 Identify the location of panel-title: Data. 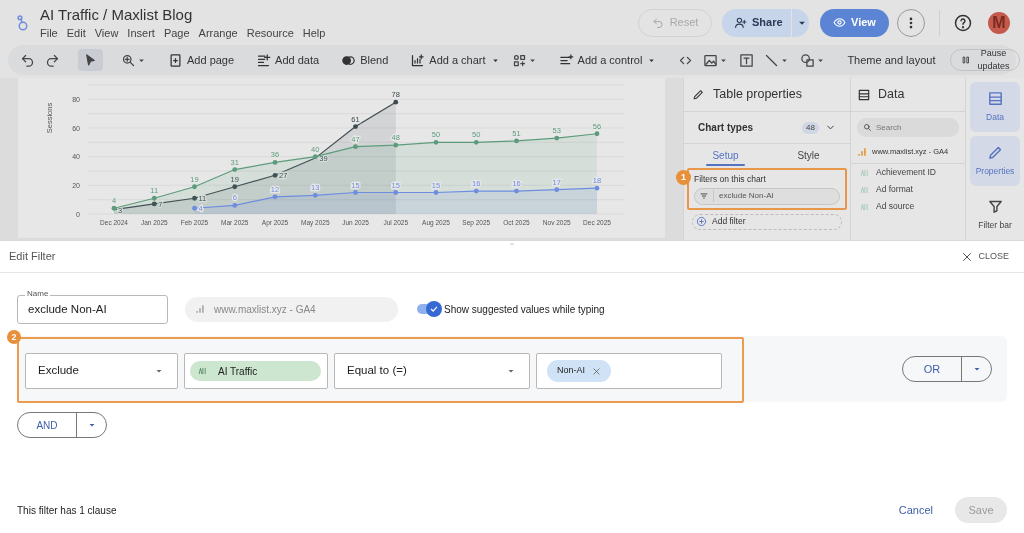
(891, 95).